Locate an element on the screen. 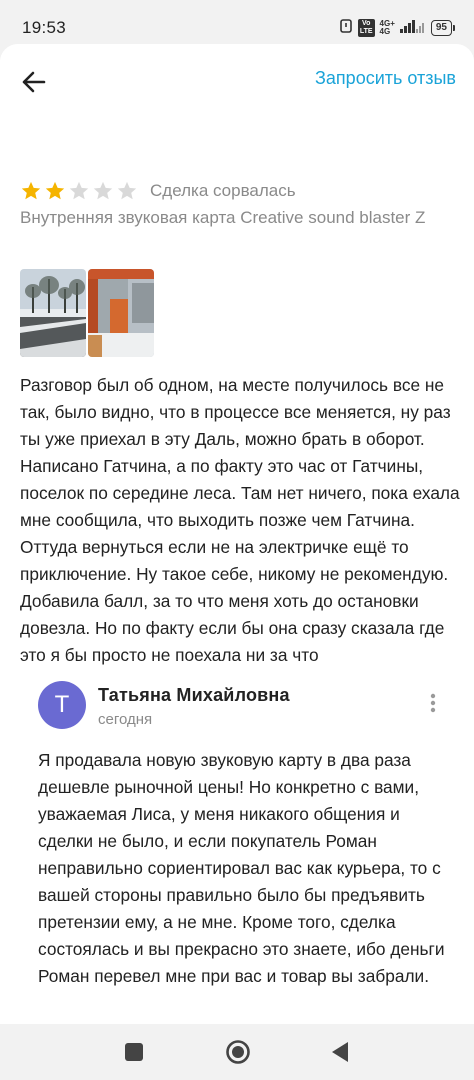 The width and height of the screenshot is (474, 1080). recents-button is located at coordinates (134, 1054).